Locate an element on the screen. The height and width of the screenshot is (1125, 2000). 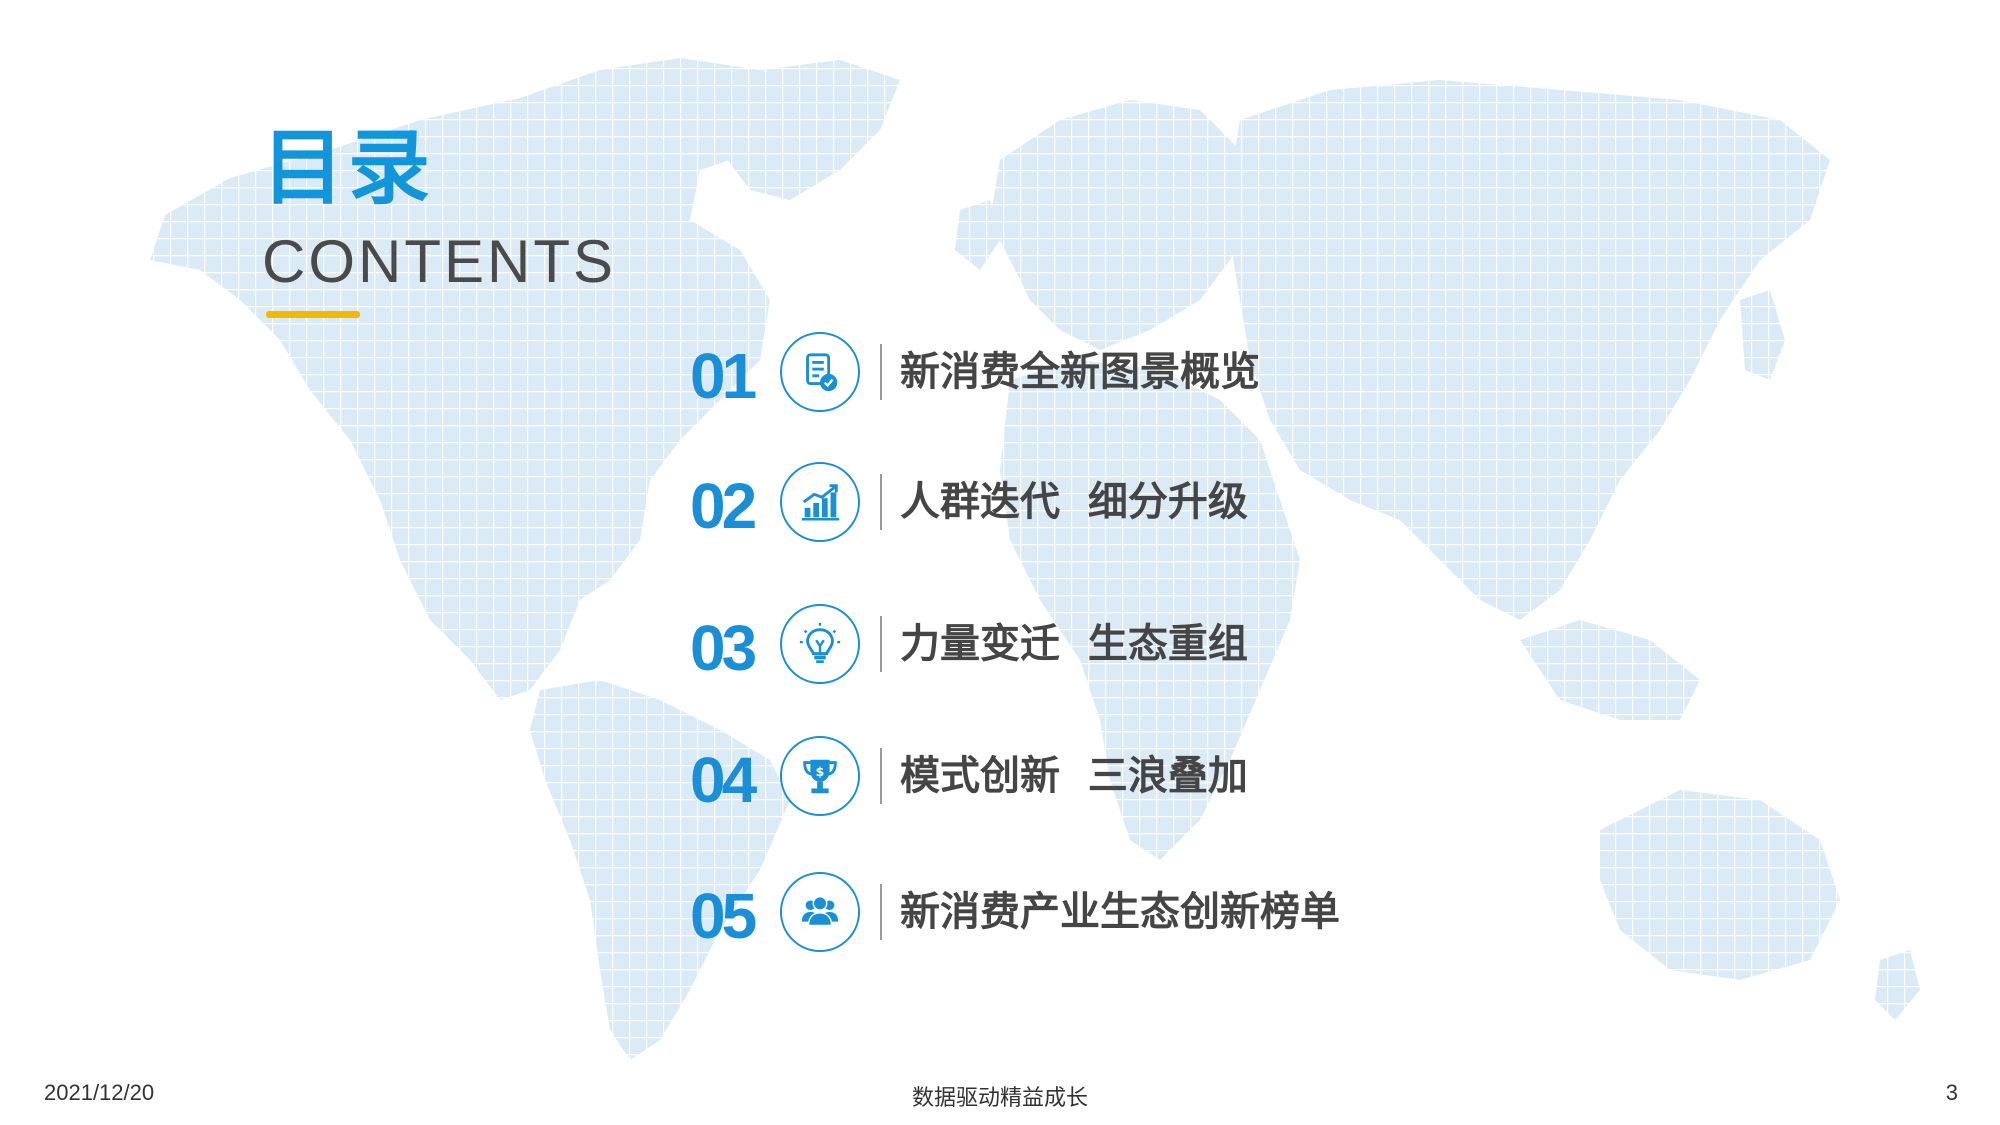
growth-chart-icon is located at coordinates (820, 502).